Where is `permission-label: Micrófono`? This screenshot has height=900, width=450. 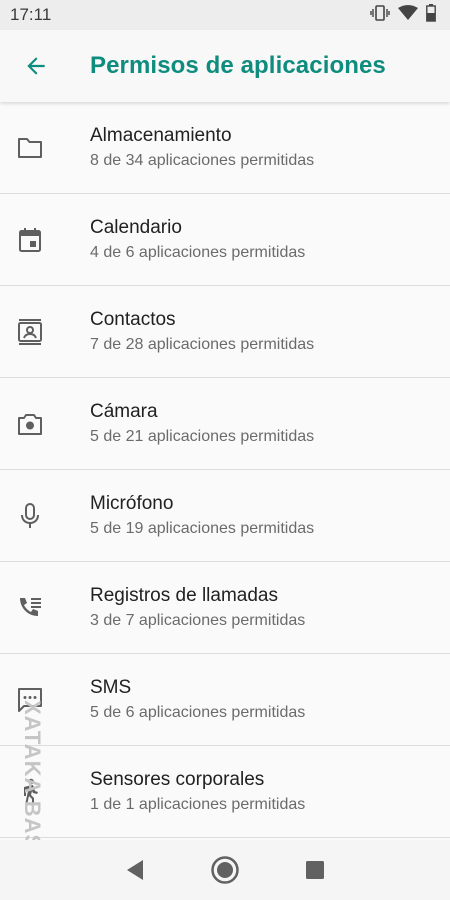 permission-label: Micrófono is located at coordinates (132, 503).